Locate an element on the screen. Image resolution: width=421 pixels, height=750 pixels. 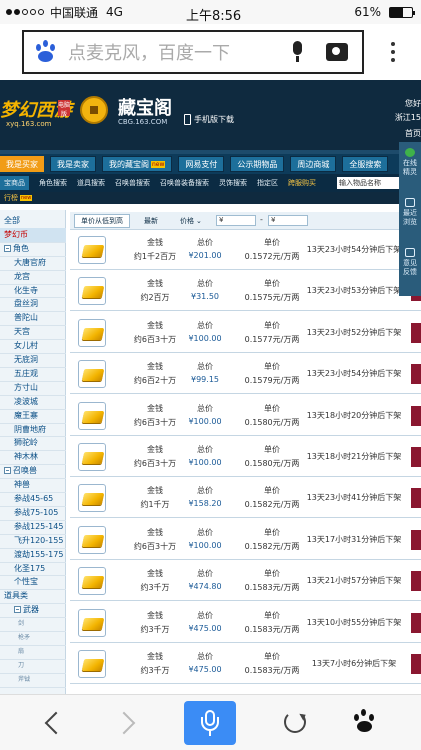
table-row: 金钱 约2百万 总价 ¥31.50 单价 0.1575元/万两 13天23小时53分钟后下架 is located at coordinates (245, 291).